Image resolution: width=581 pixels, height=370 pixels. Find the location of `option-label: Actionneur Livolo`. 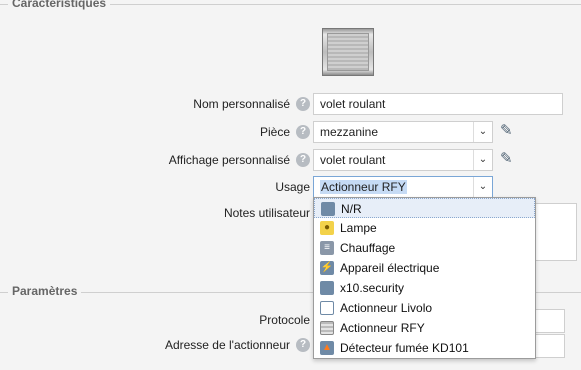

option-label: Actionneur Livolo is located at coordinates (386, 308).